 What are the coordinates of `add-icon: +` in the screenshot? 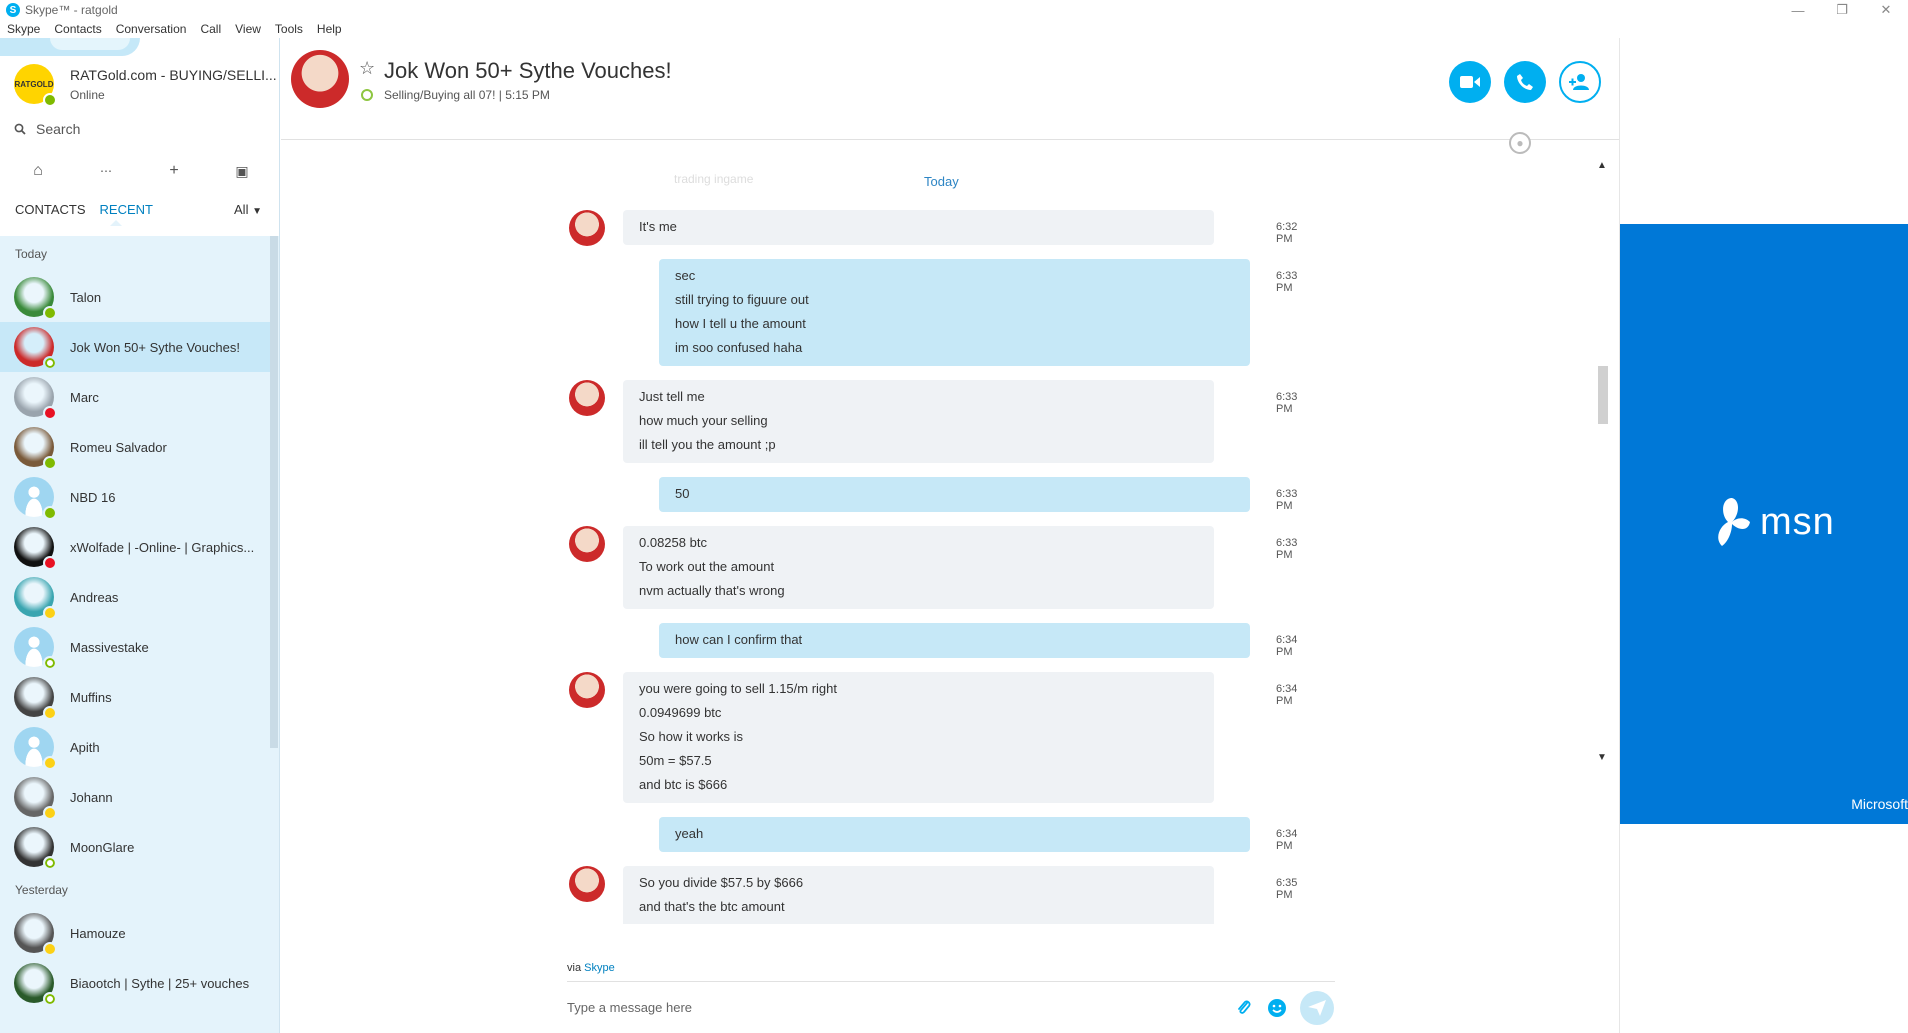 It's located at (174, 171).